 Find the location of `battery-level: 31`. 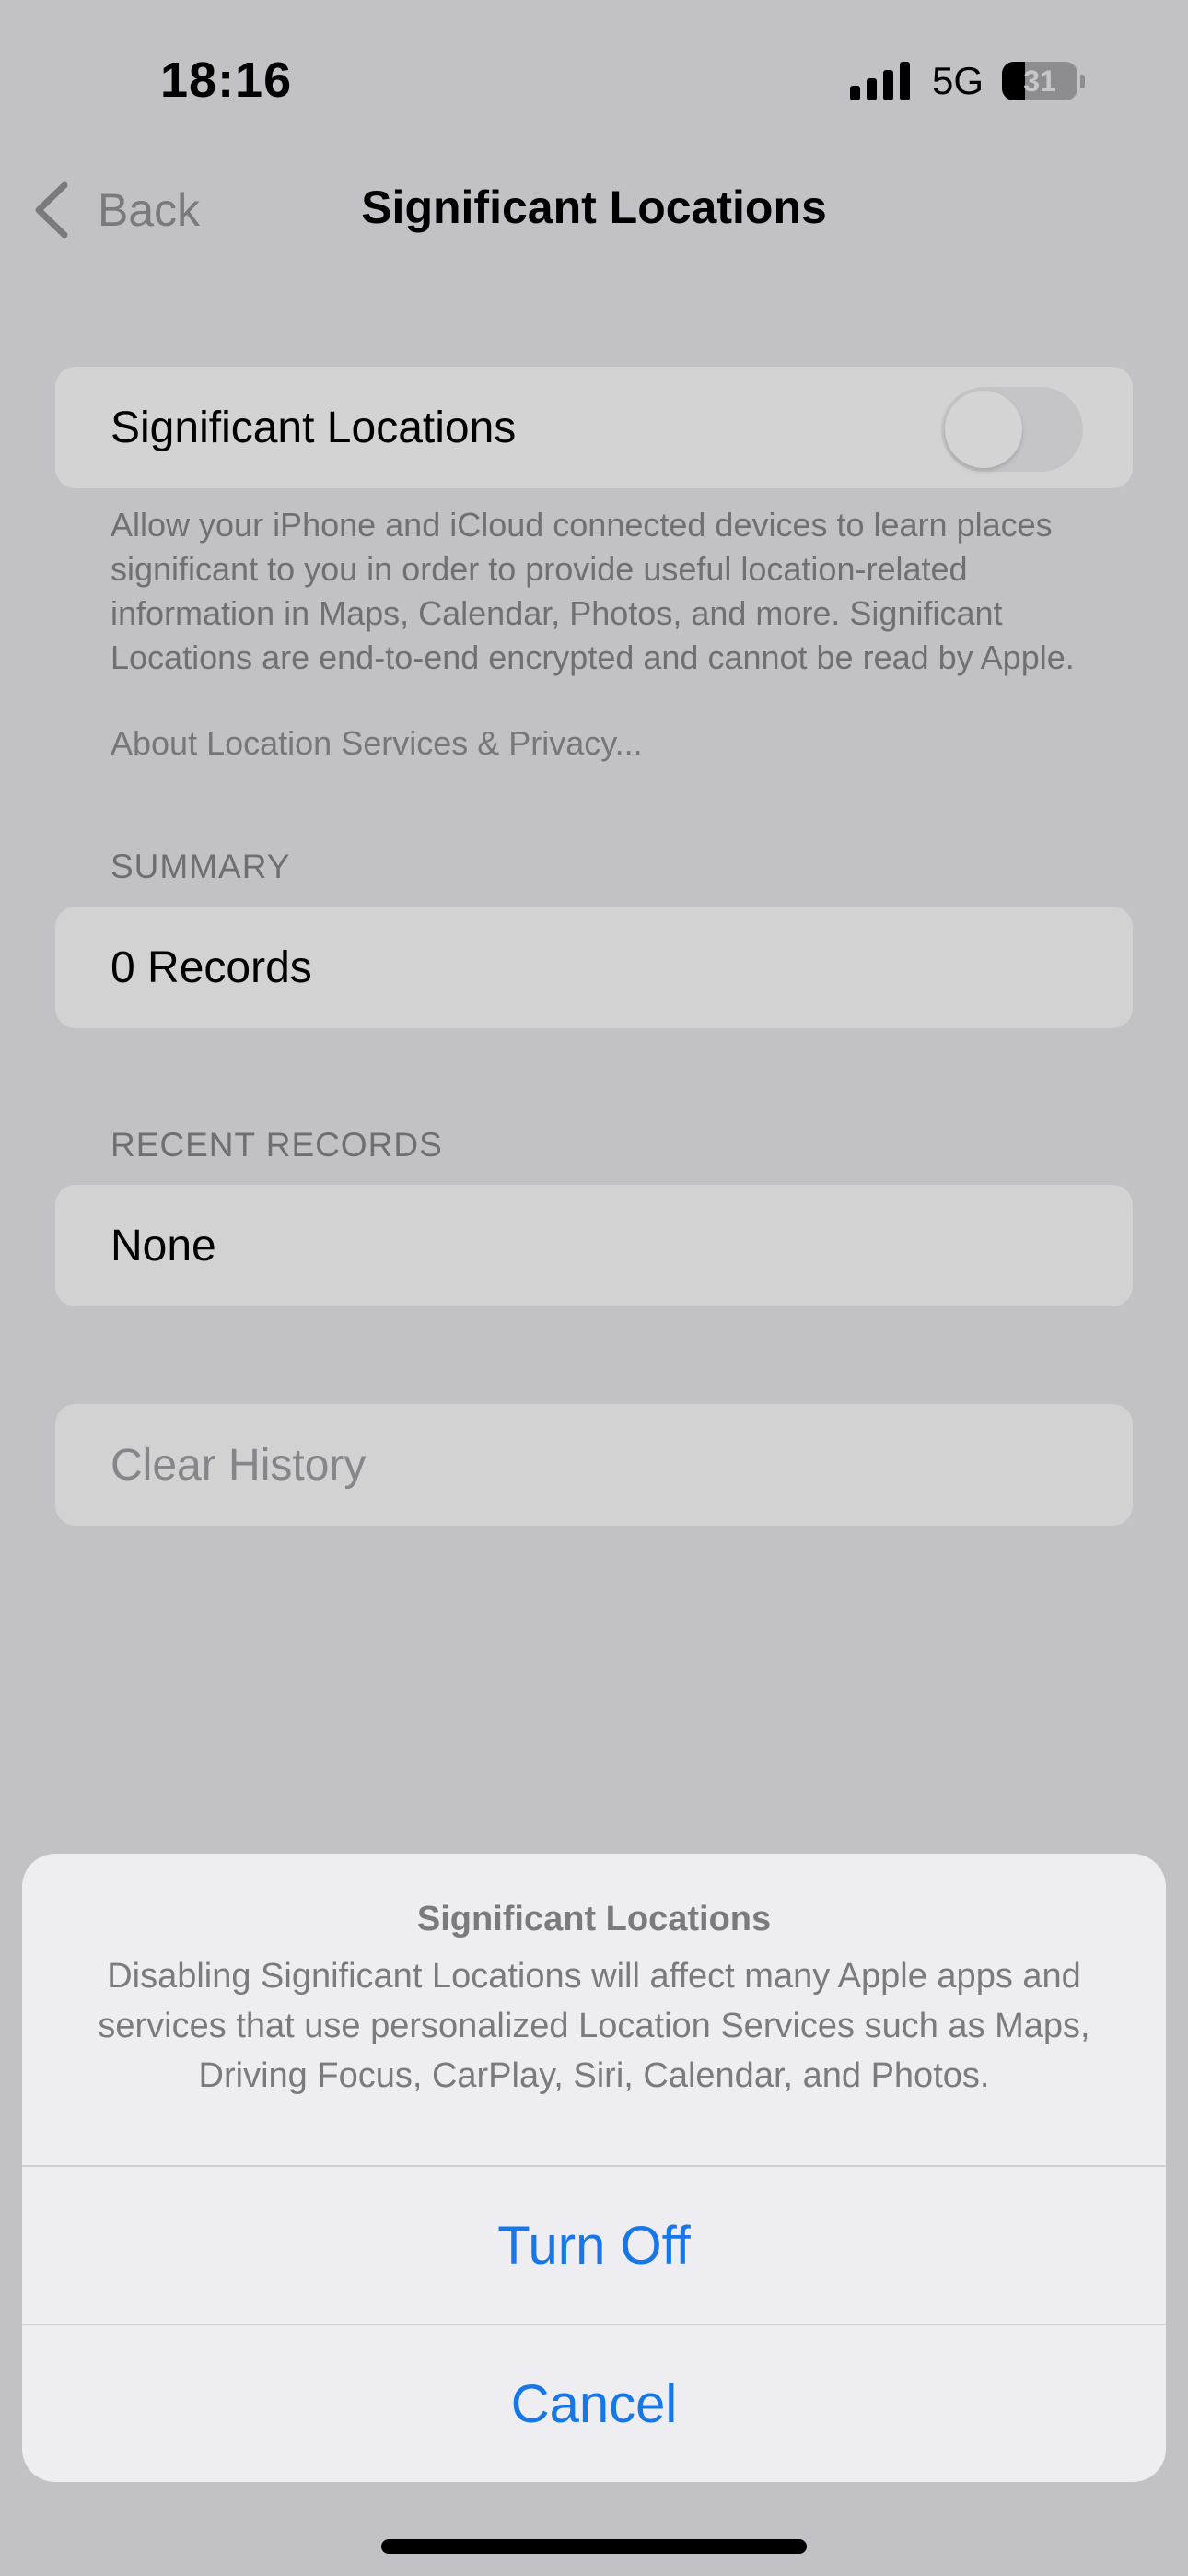

battery-level: 31 is located at coordinates (1039, 81).